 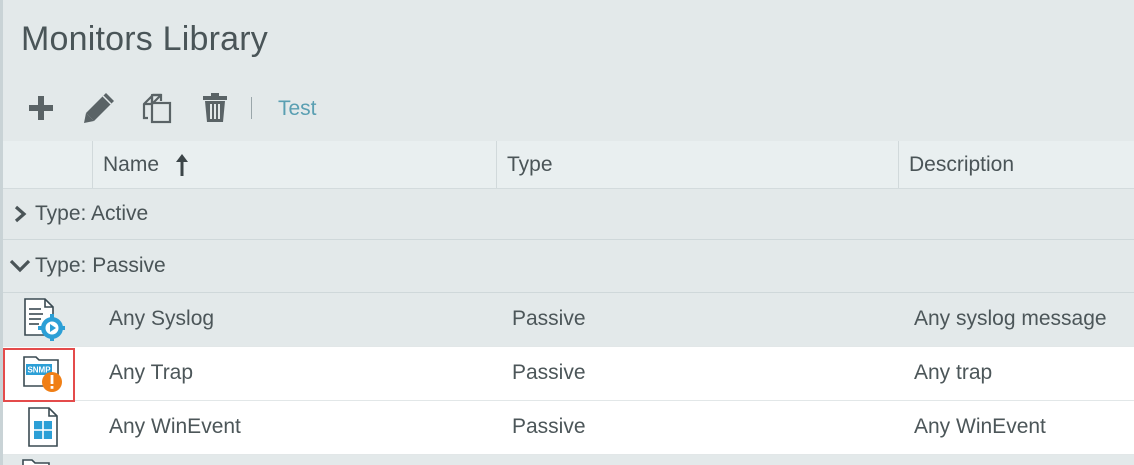 I want to click on monitor-description: Any syslog message, so click(x=1010, y=318).